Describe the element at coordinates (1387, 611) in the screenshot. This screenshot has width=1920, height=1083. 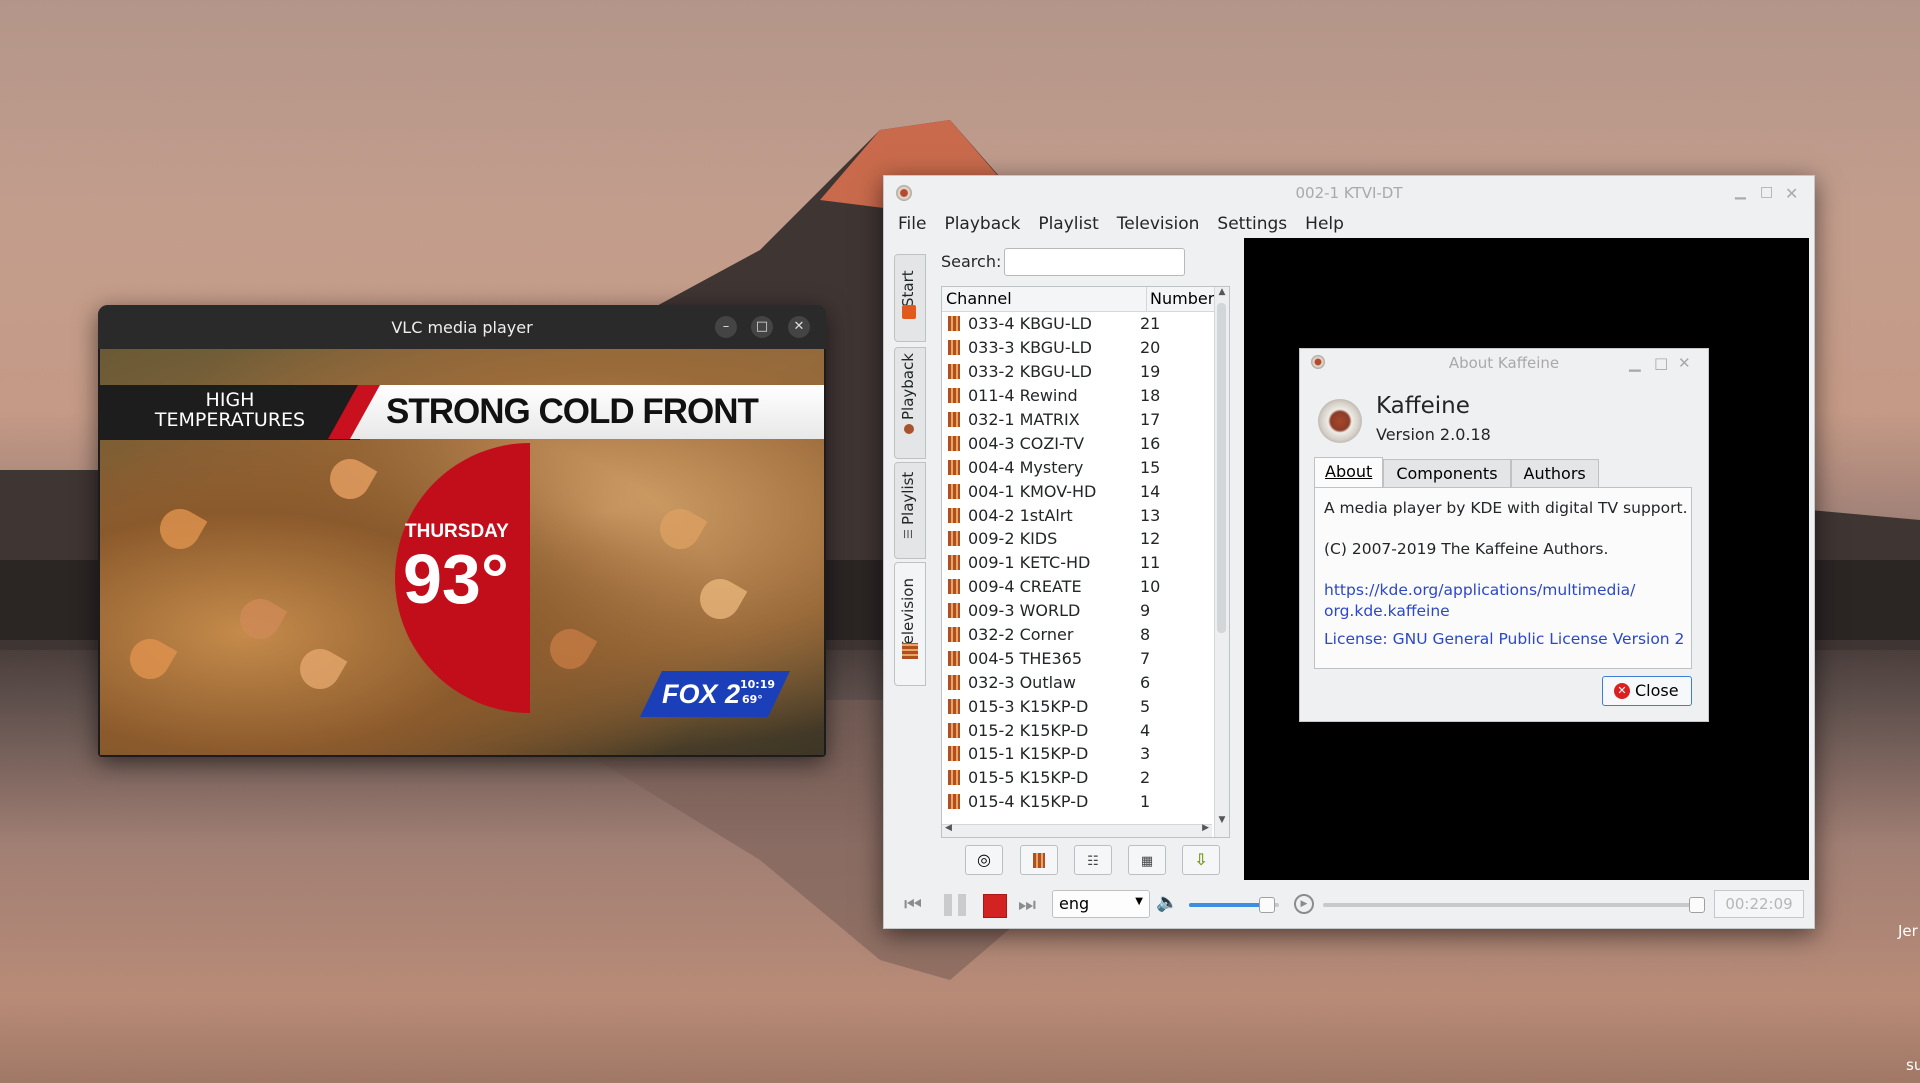
I see `homepage-link-cont: org.kde.kaffeine` at that location.